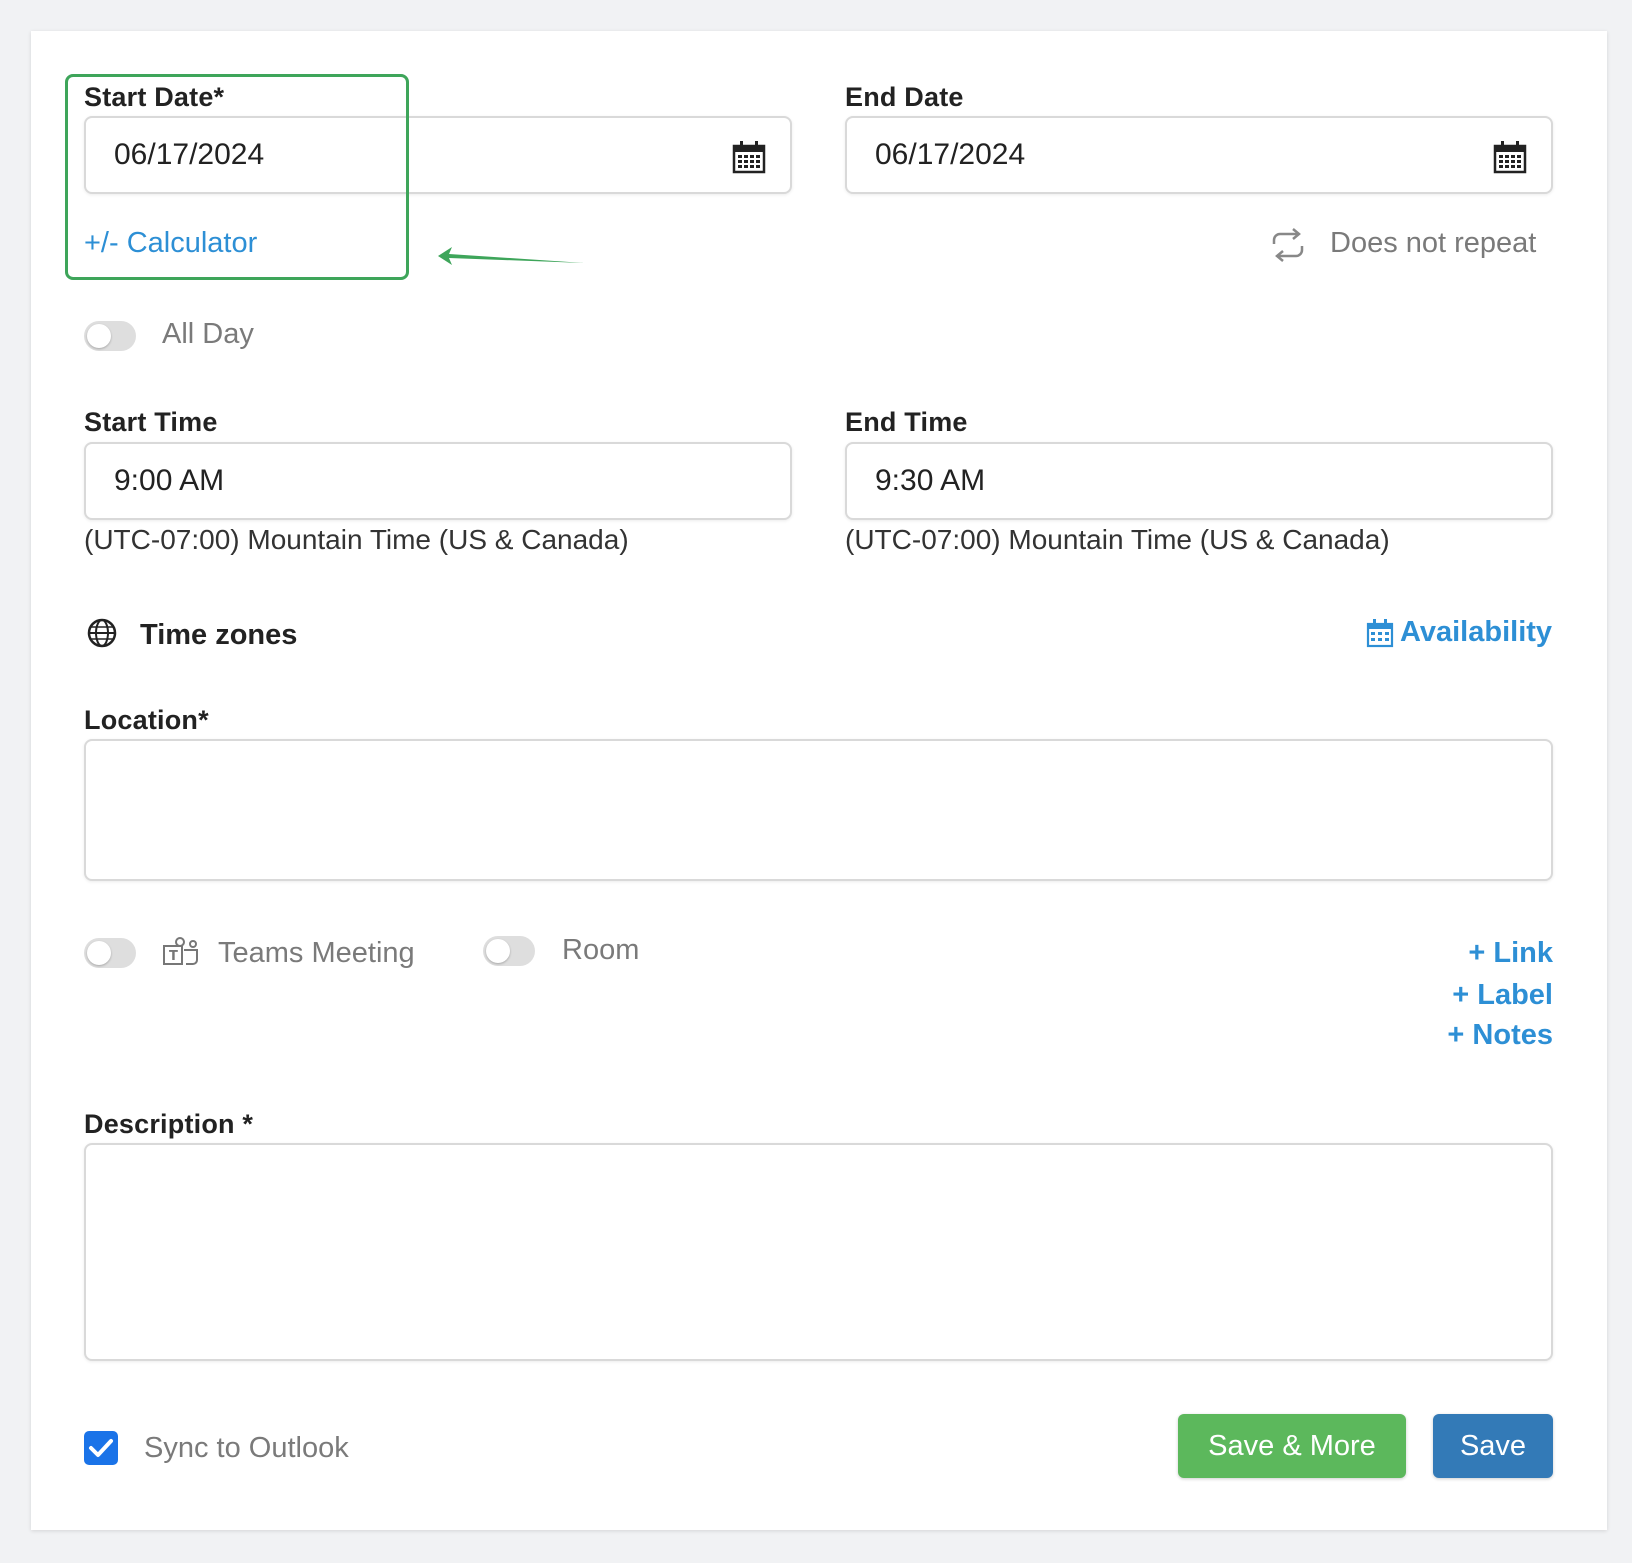  I want to click on annotation-arrow-icon, so click(511, 256).